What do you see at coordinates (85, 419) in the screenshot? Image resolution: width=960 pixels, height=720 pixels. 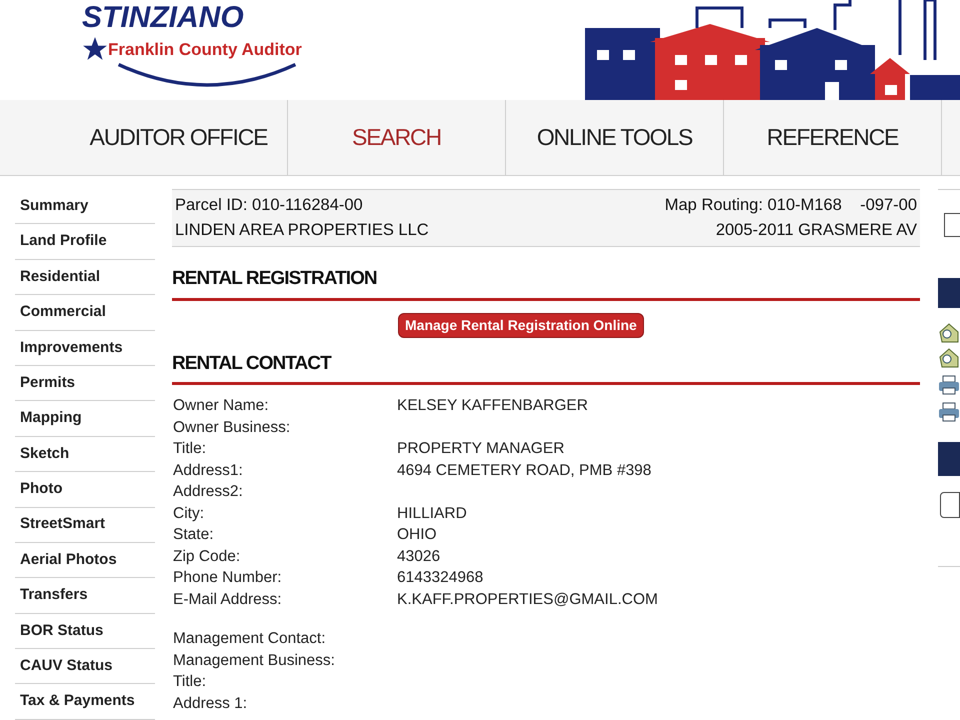 I see `sidebar-item: Mapping` at bounding box center [85, 419].